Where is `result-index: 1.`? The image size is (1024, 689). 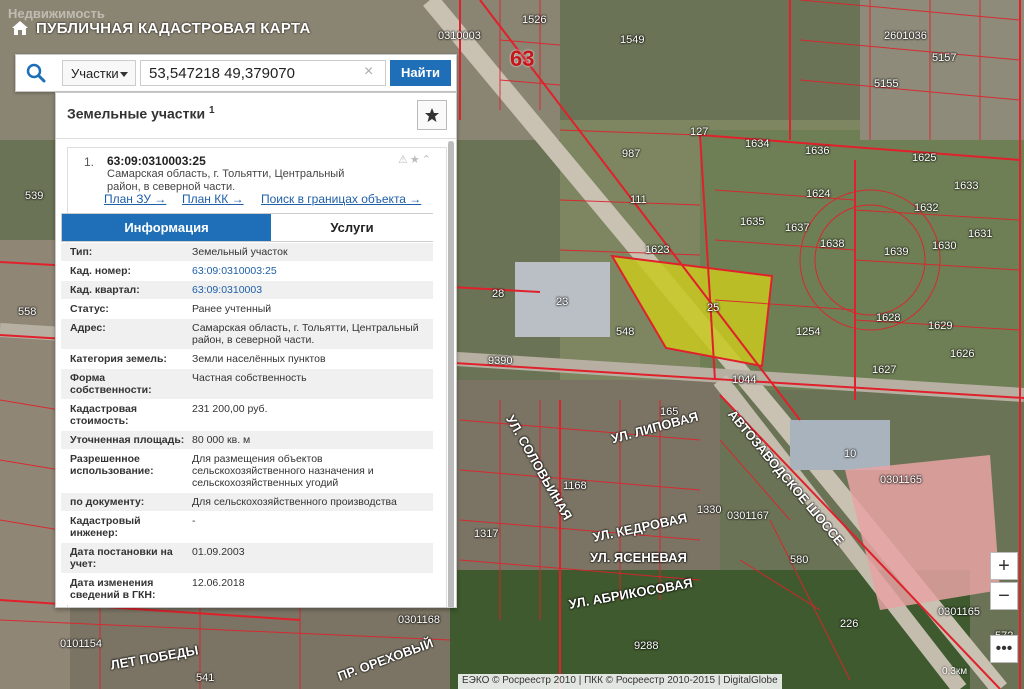 result-index: 1. is located at coordinates (89, 162).